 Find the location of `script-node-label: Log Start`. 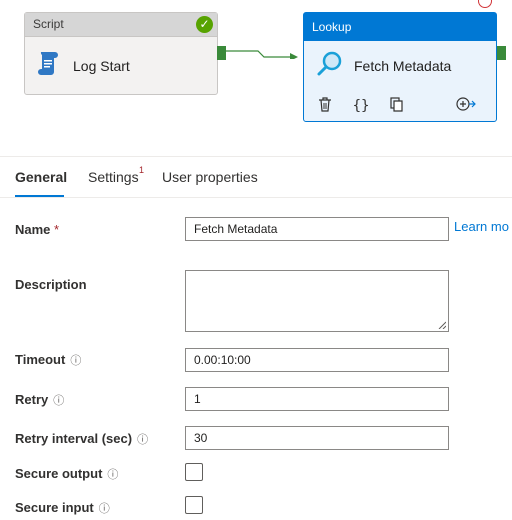

script-node-label: Log Start is located at coordinates (101, 65).